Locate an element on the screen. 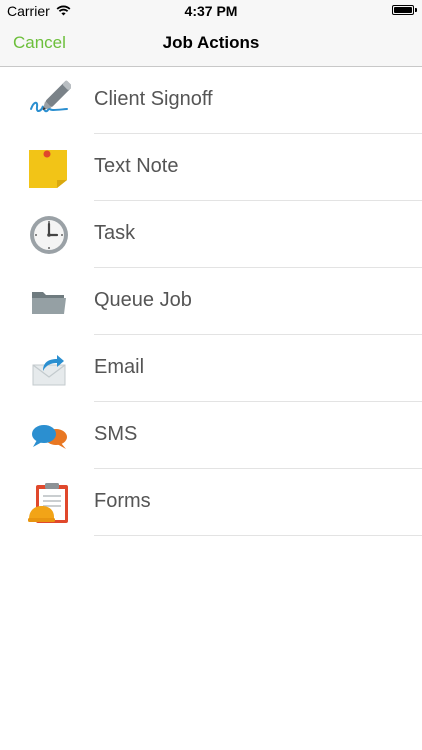 The image size is (422, 750). action-queue-job: Queue Job is located at coordinates (211, 301).